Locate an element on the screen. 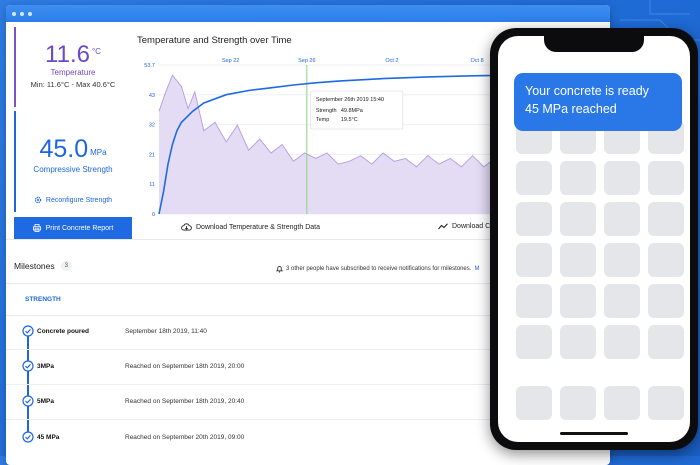  milestones-header: Milestones 3 is located at coordinates (43, 266).